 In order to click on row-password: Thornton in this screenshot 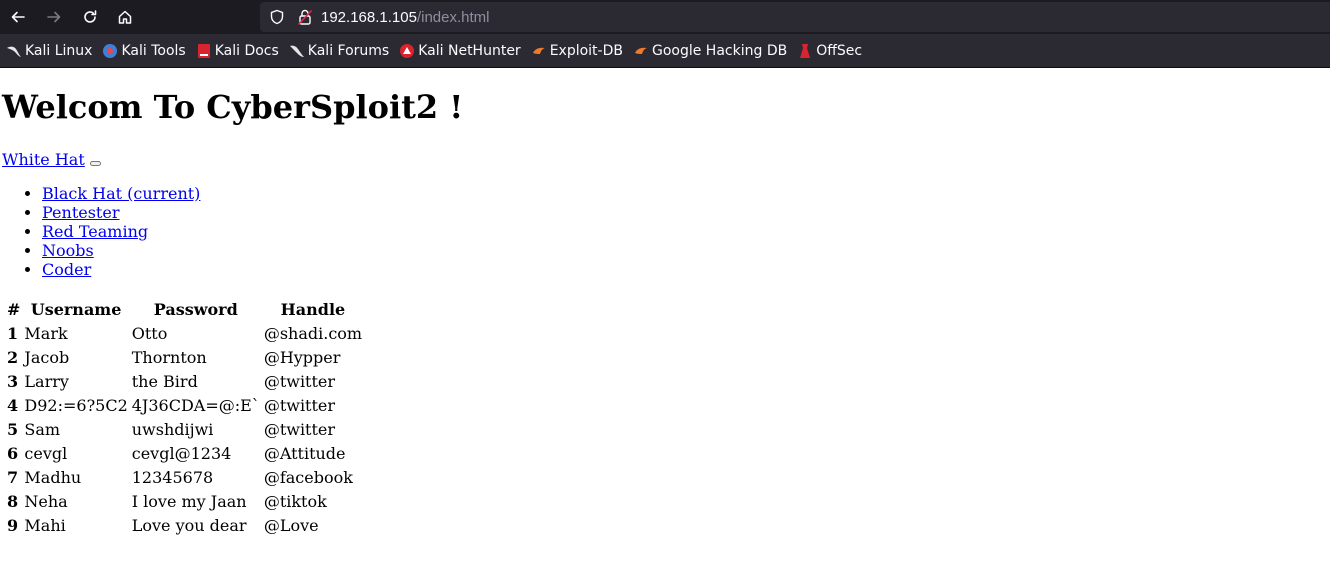, I will do `click(169, 357)`.